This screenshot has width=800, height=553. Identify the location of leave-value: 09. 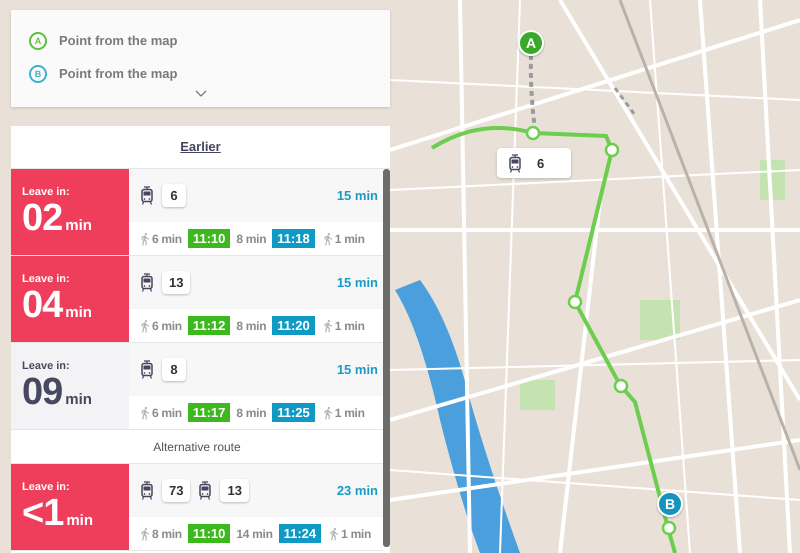
(42, 392).